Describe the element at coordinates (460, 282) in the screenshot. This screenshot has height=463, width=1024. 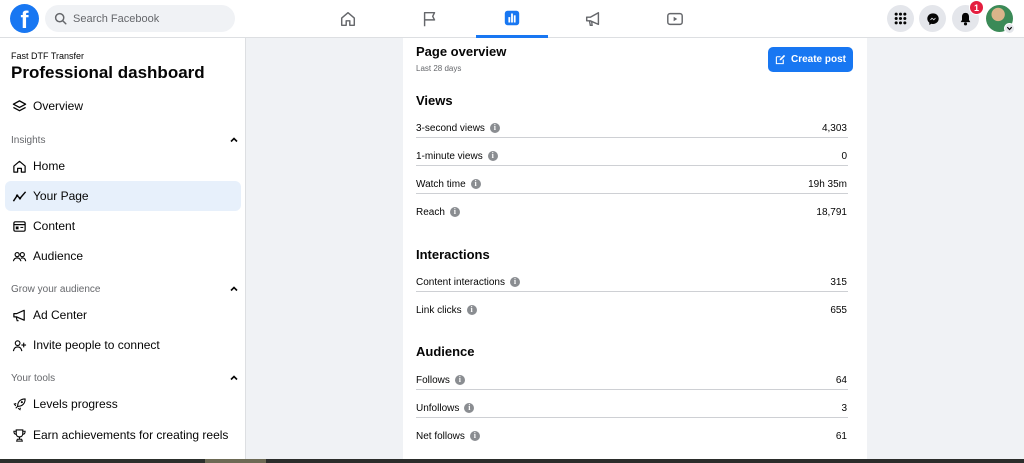
I see `metric-label: Content interactions` at that location.